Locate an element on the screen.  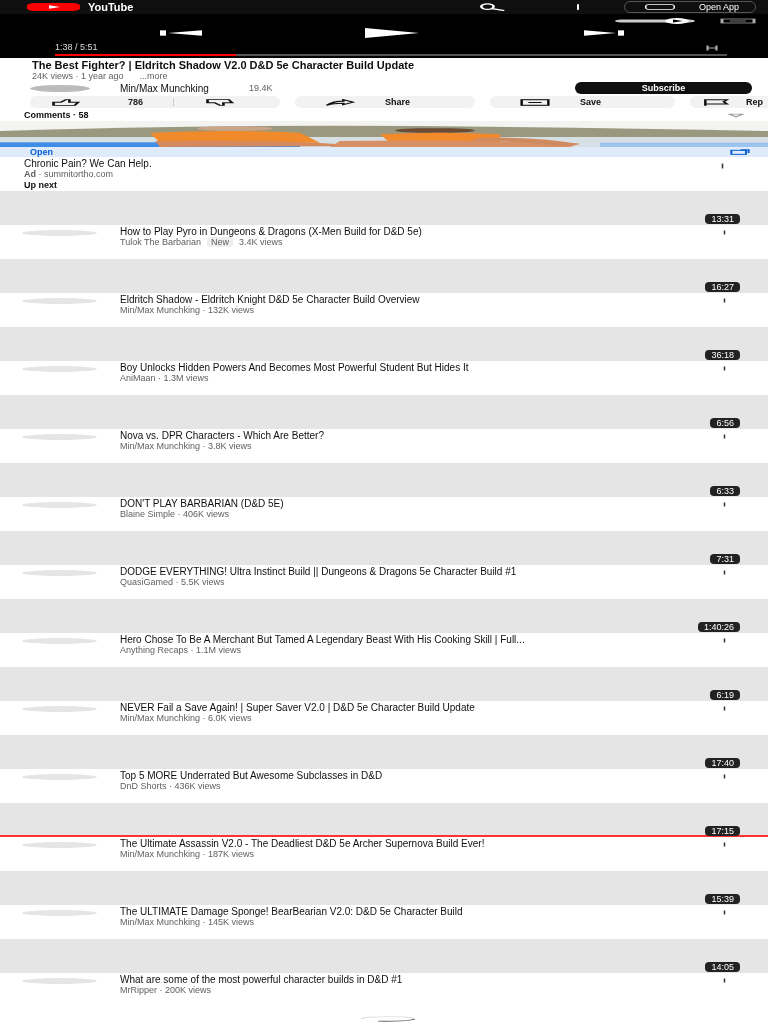
duration-badge: 17:40 is located at coordinates (722, 763).